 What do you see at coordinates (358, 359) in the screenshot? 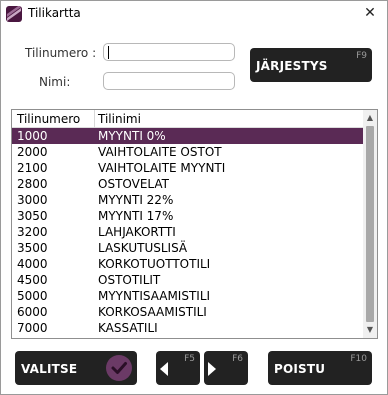
I see `exit-button-fkey: F10` at bounding box center [358, 359].